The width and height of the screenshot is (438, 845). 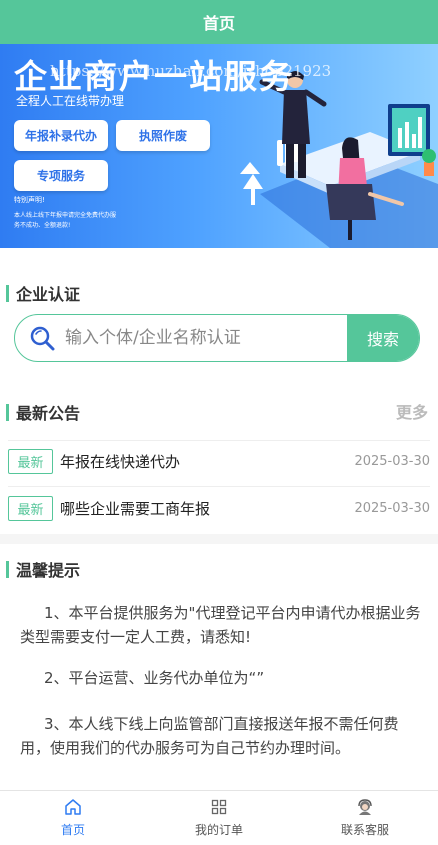 What do you see at coordinates (61, 135) in the screenshot?
I see `annual-report-button: 年报补录代办` at bounding box center [61, 135].